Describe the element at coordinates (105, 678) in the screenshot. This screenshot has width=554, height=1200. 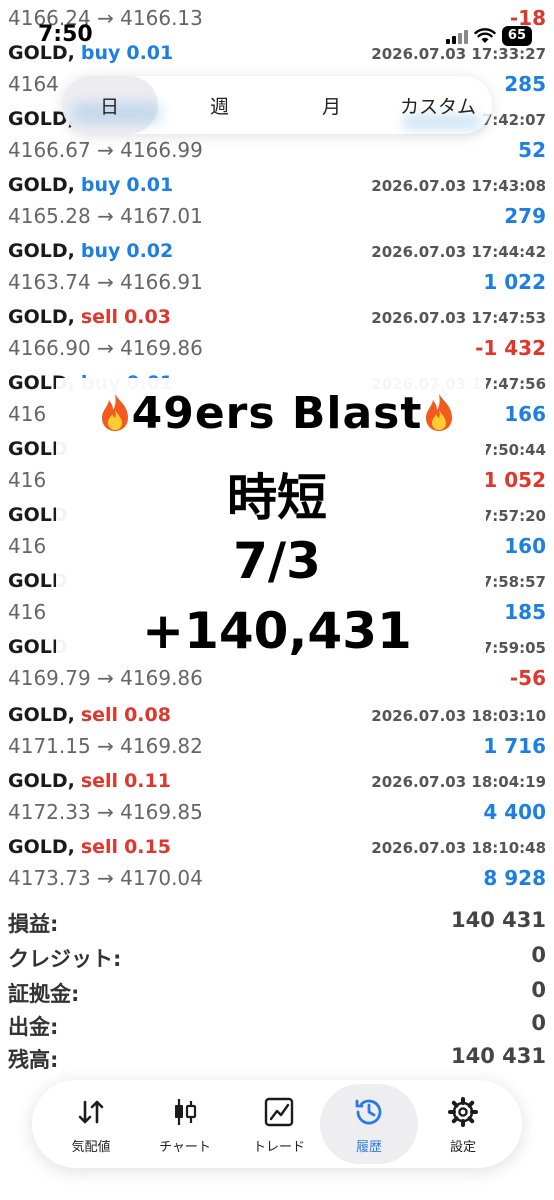
I see `trade-prices: 4169.79 → 4169.86` at that location.